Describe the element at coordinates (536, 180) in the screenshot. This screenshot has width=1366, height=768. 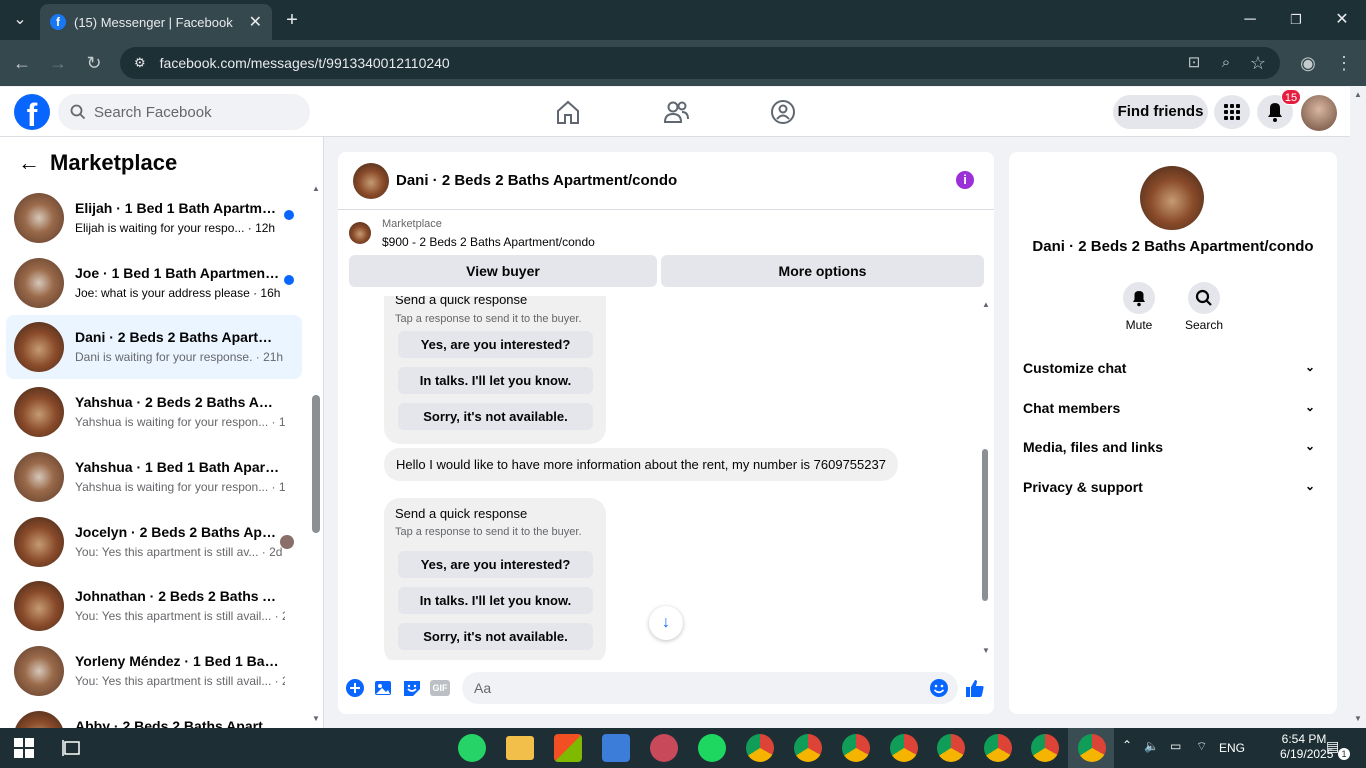
I see `chat-title: Dani · 2 Beds 2 Baths Apartment/condo` at that location.